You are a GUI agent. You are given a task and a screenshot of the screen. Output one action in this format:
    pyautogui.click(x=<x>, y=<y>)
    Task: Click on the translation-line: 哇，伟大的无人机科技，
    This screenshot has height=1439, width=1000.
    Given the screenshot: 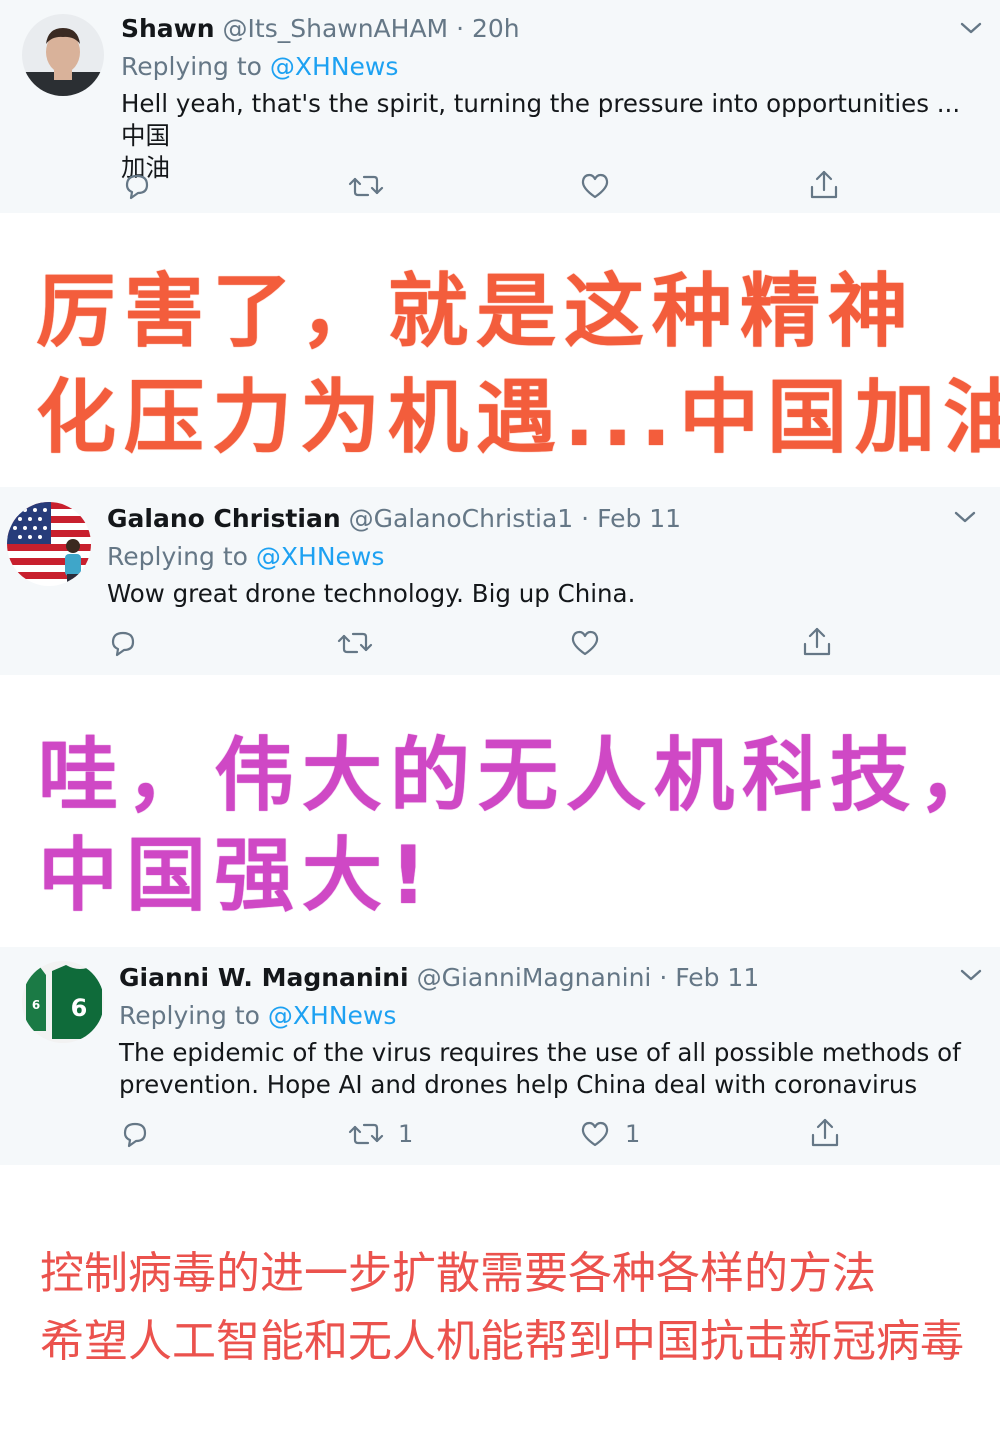 What is the action you would take?
    pyautogui.click(x=519, y=775)
    